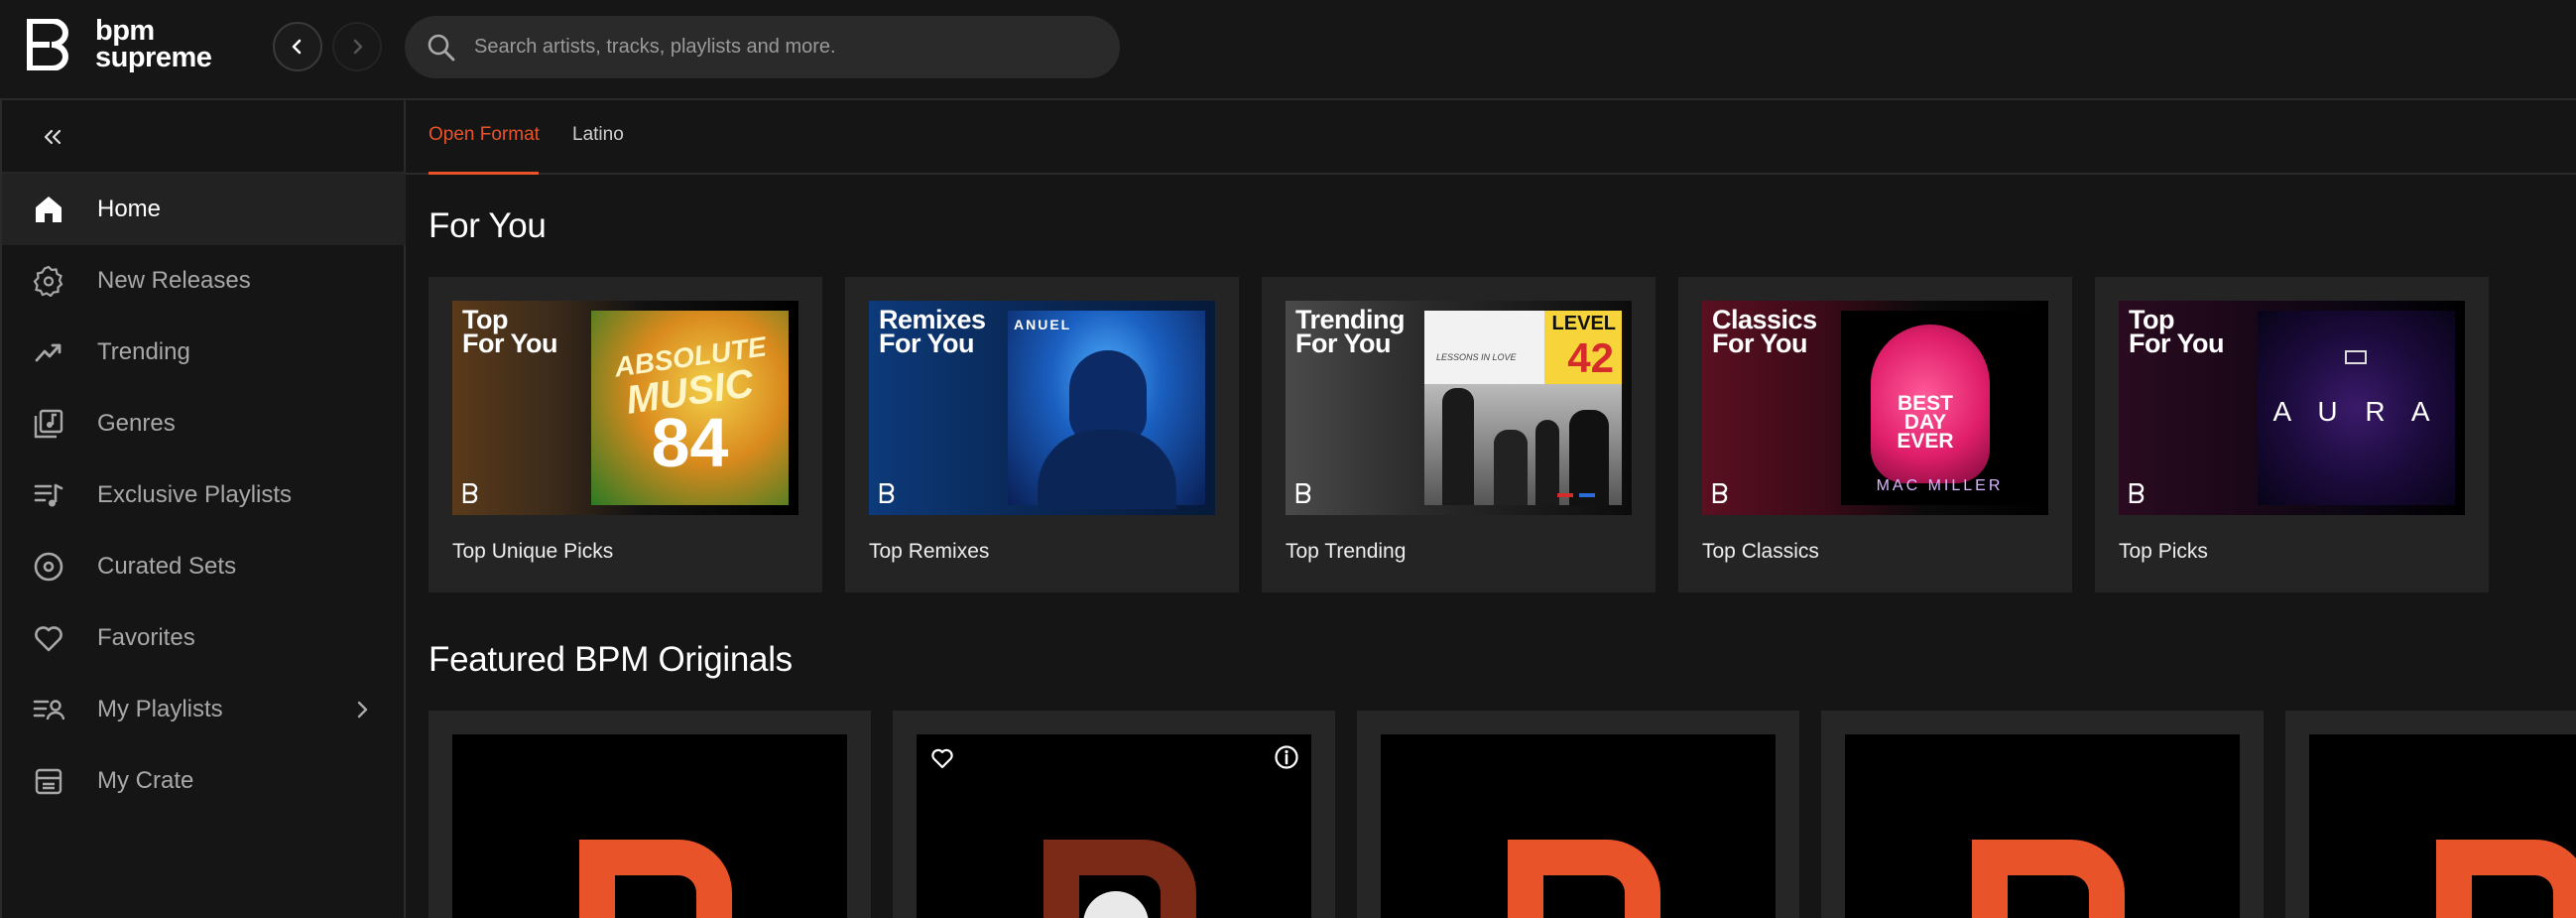  I want to click on sidebar-item-genres: Genres, so click(204, 423).